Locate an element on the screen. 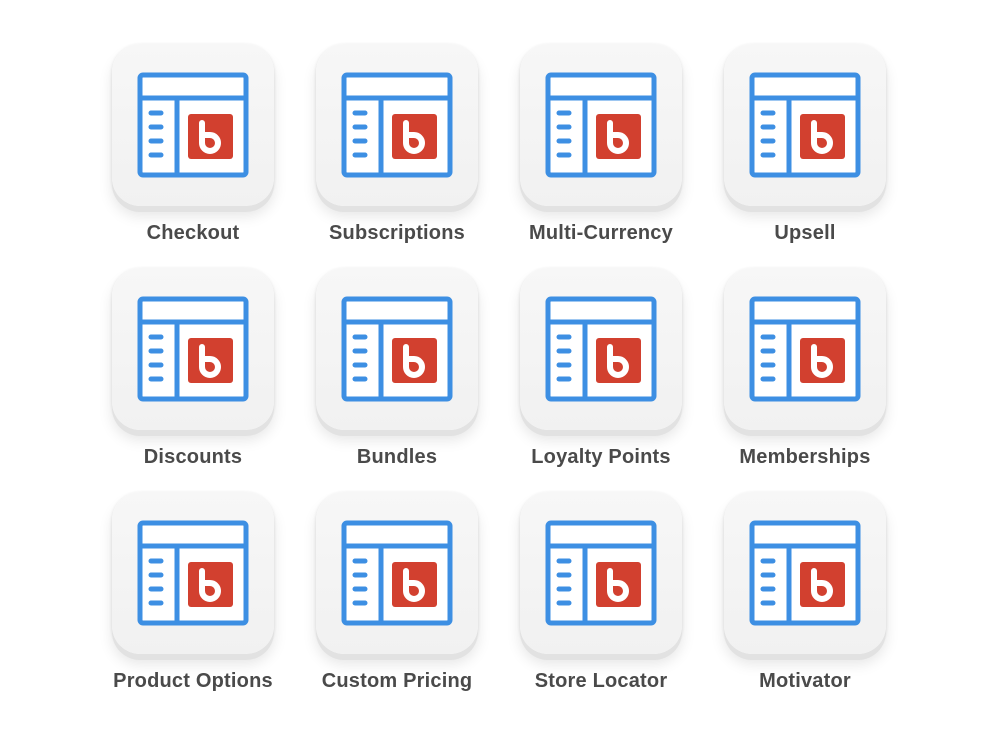  app-tile-store-locator: Store Locator is located at coordinates (595, 597).